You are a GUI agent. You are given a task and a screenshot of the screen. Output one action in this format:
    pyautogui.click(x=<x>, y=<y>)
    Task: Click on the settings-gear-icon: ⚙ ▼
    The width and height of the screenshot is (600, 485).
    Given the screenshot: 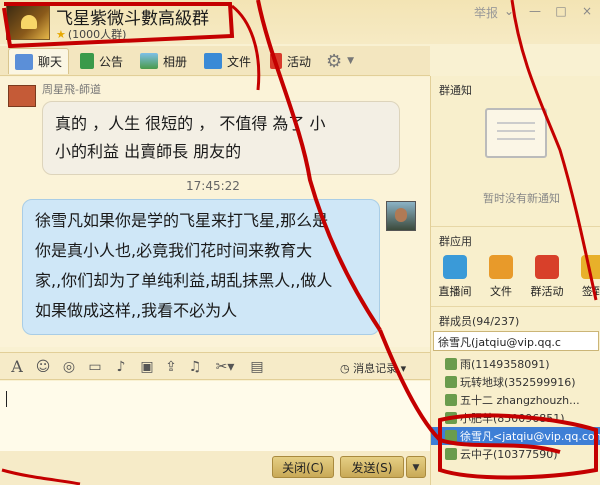 What is the action you would take?
    pyautogui.click(x=340, y=61)
    